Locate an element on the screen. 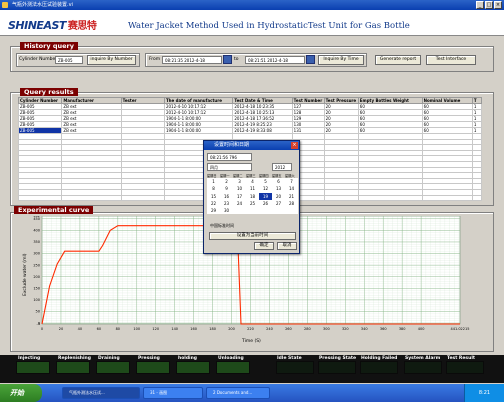 This screenshot has height=402, width=504. start-button: 开始 is located at coordinates (21, 393).